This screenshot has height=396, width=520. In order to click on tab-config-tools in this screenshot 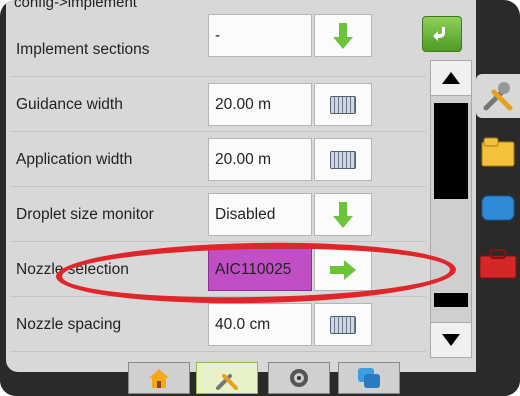, I will do `click(227, 378)`.